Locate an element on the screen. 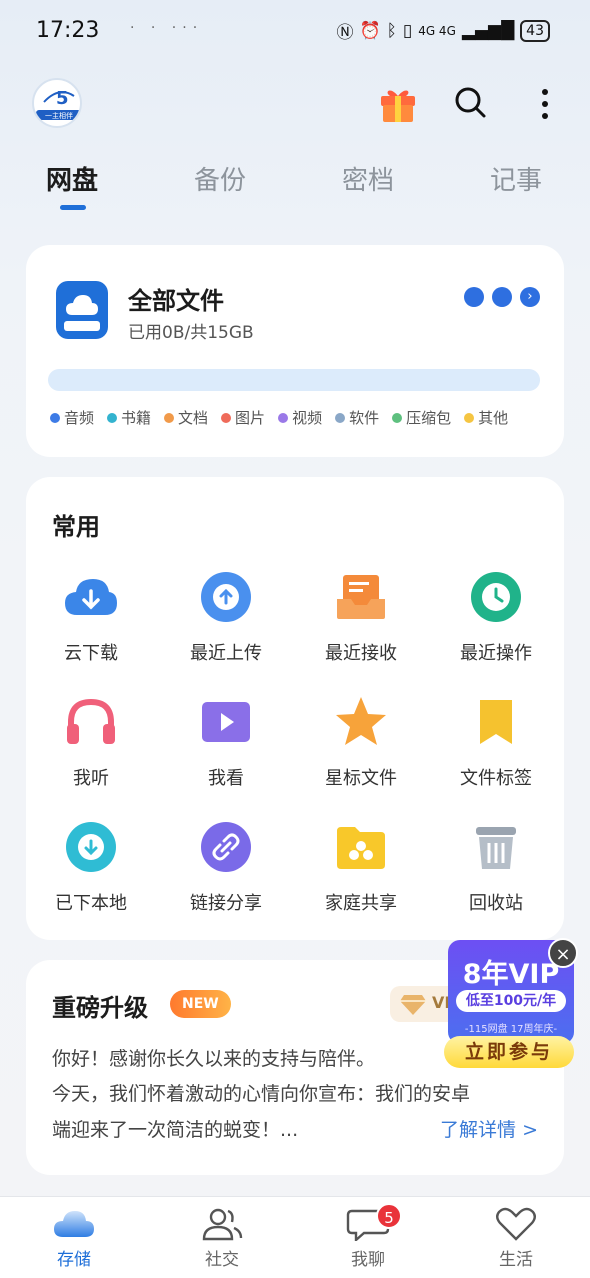 This screenshot has width=590, height=1278. new-badge: NEW is located at coordinates (200, 1004).